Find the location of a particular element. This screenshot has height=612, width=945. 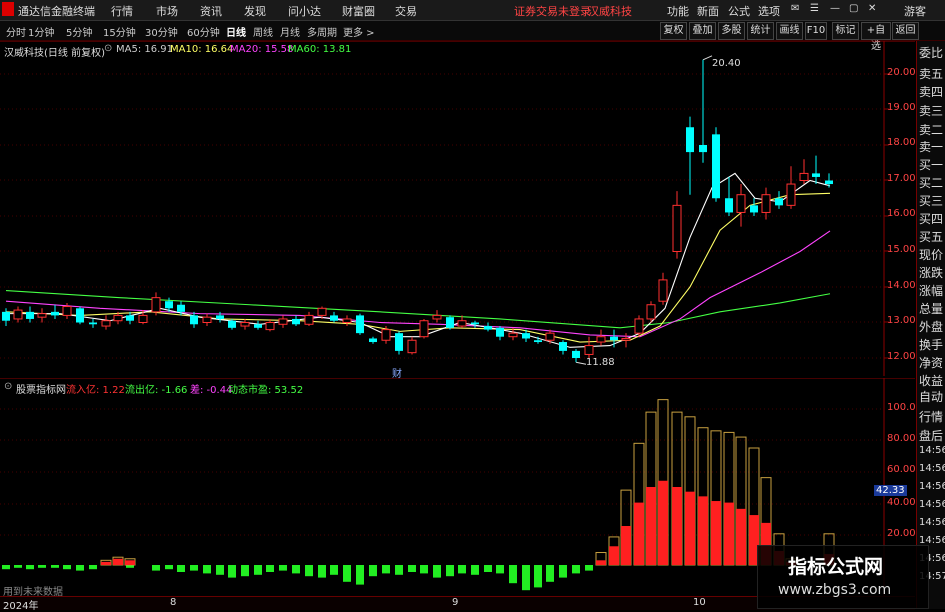

period-tab-monthly: 月线 is located at coordinates (290, 31).